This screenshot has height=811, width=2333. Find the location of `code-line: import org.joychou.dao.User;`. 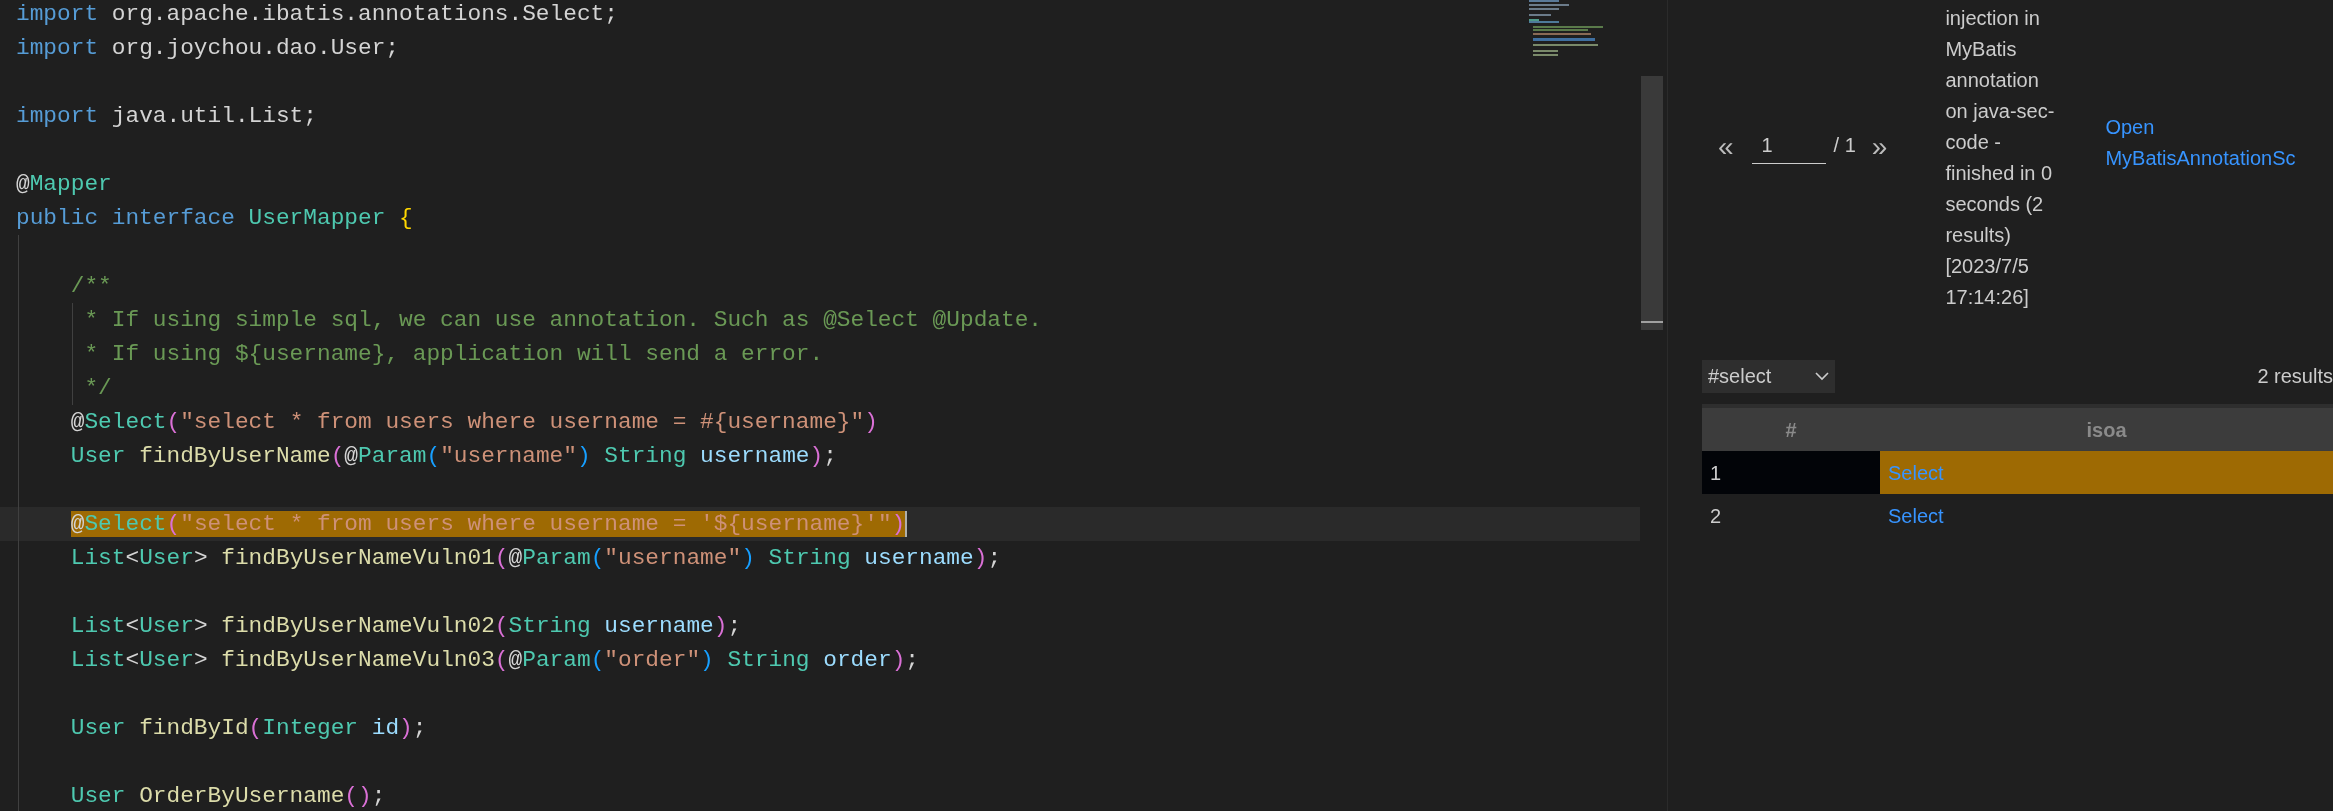

code-line: import org.joychou.dao.User; is located at coordinates (208, 48).